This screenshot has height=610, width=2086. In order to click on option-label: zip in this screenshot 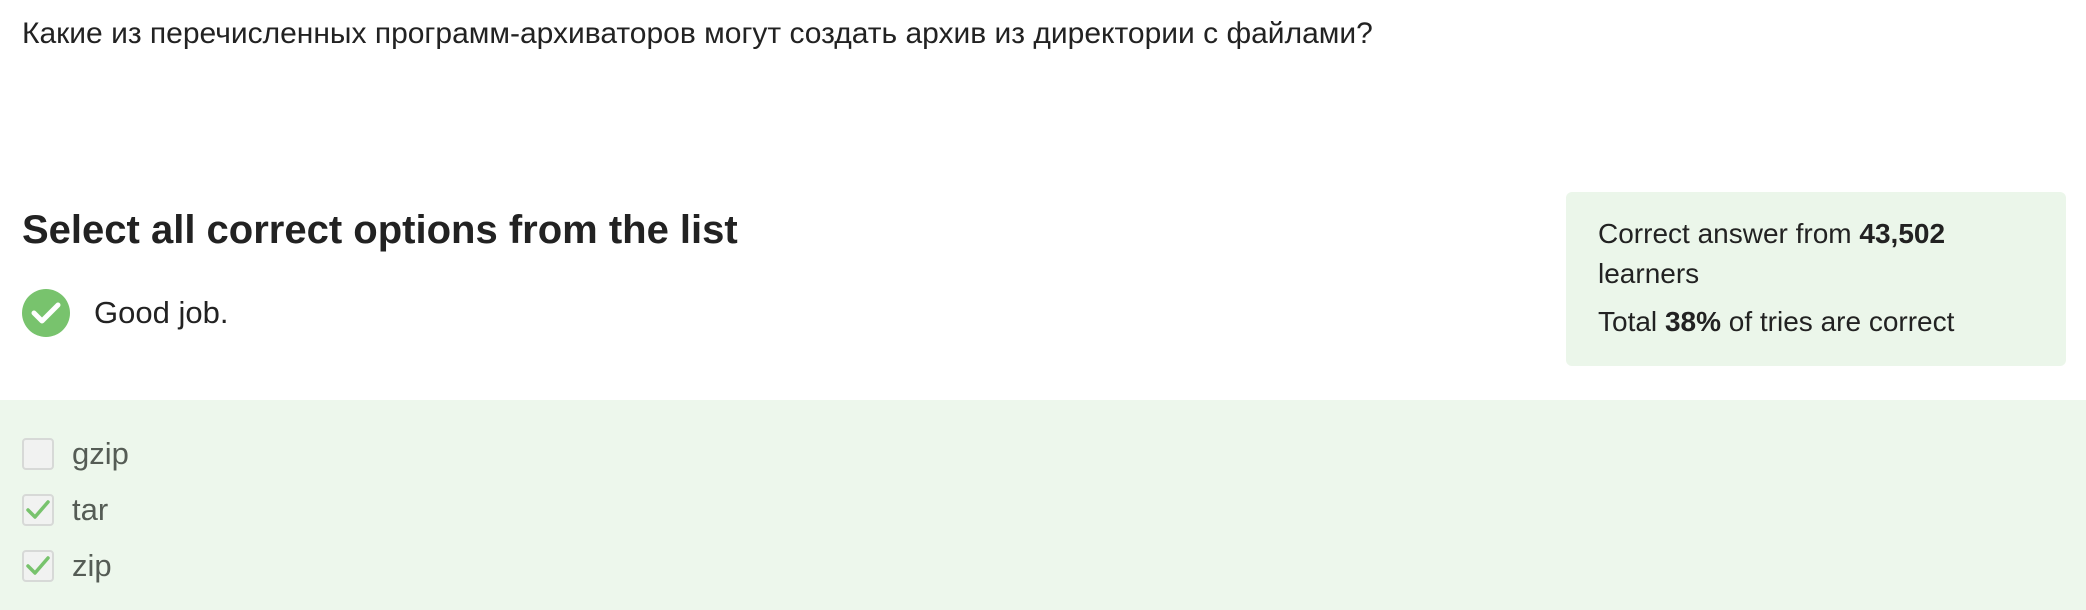, I will do `click(92, 565)`.